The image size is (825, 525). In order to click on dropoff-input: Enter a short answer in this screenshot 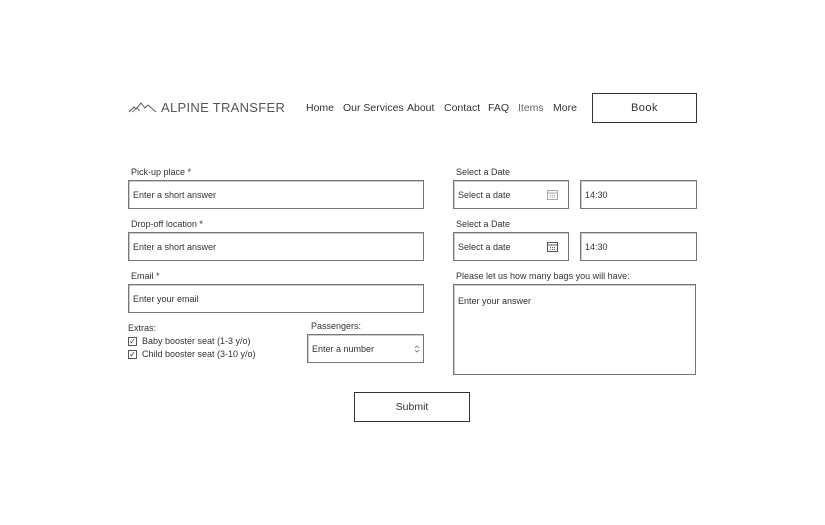, I will do `click(276, 246)`.